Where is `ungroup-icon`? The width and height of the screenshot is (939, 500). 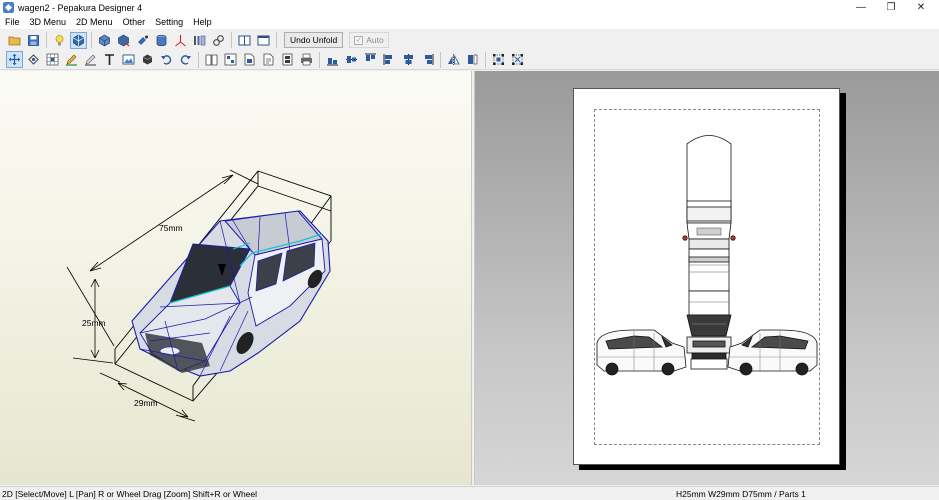
ungroup-icon is located at coordinates (517, 59).